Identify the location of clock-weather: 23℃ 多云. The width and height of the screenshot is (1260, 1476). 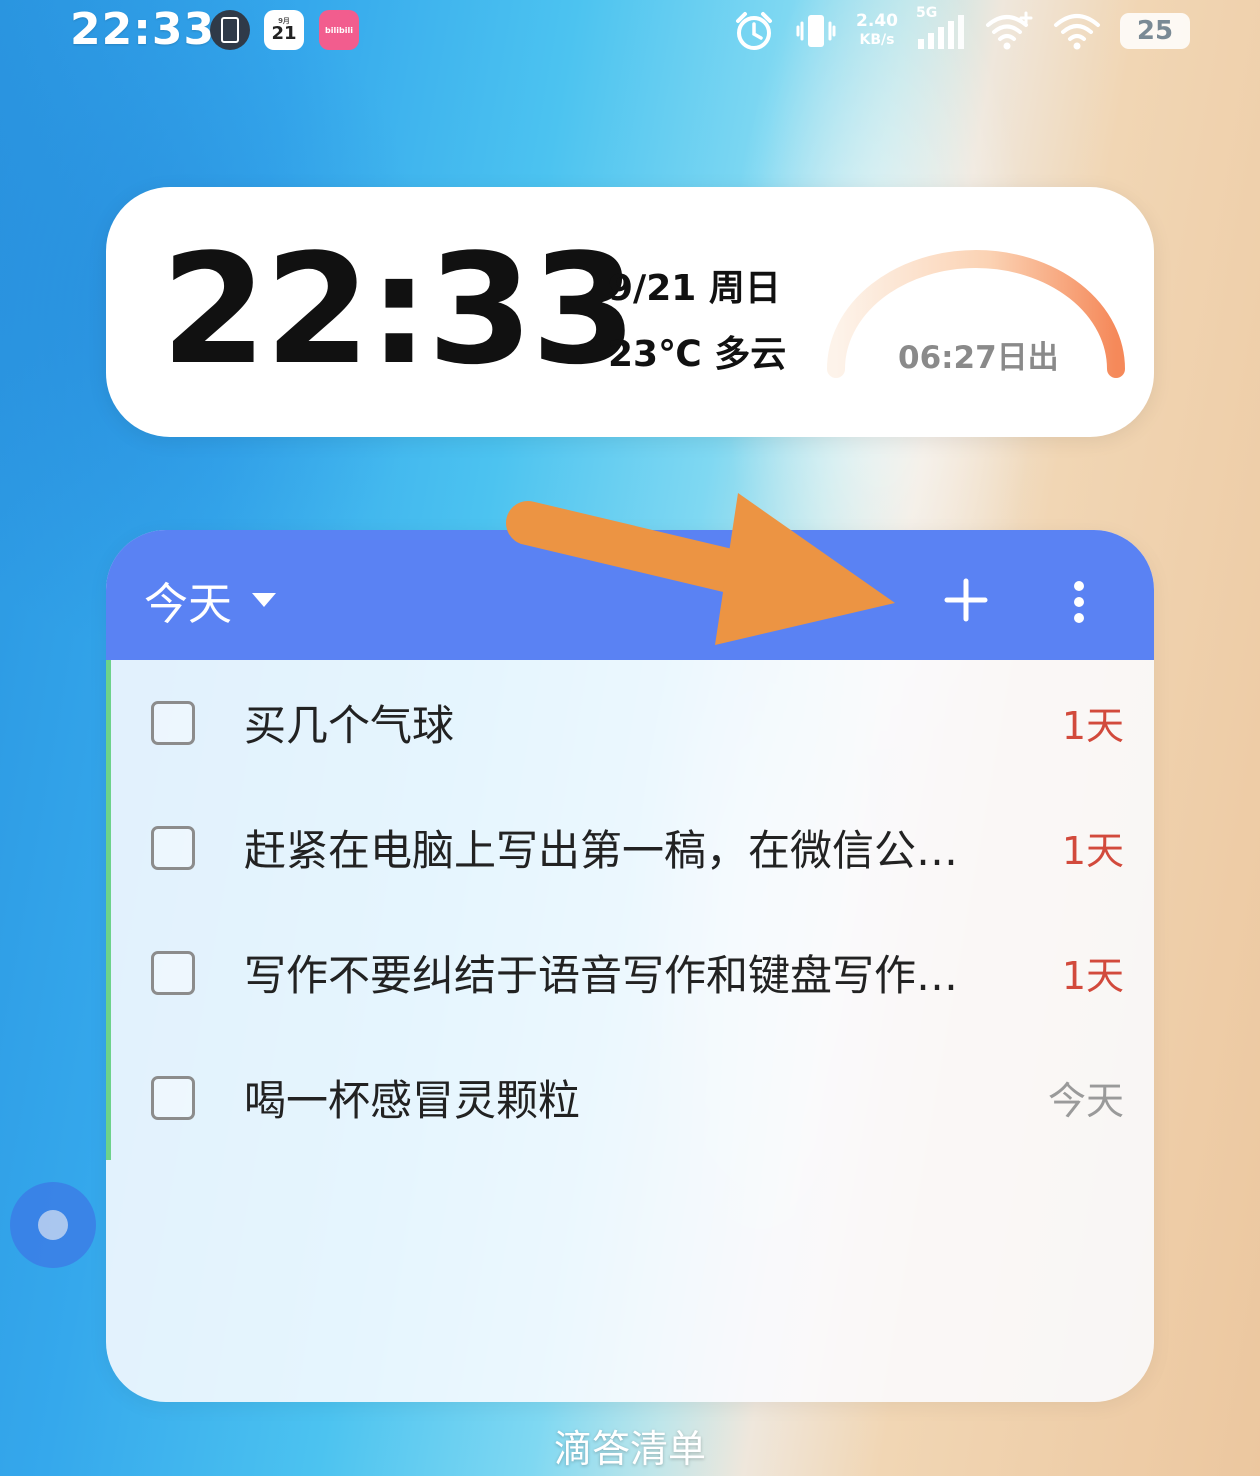
(697, 354).